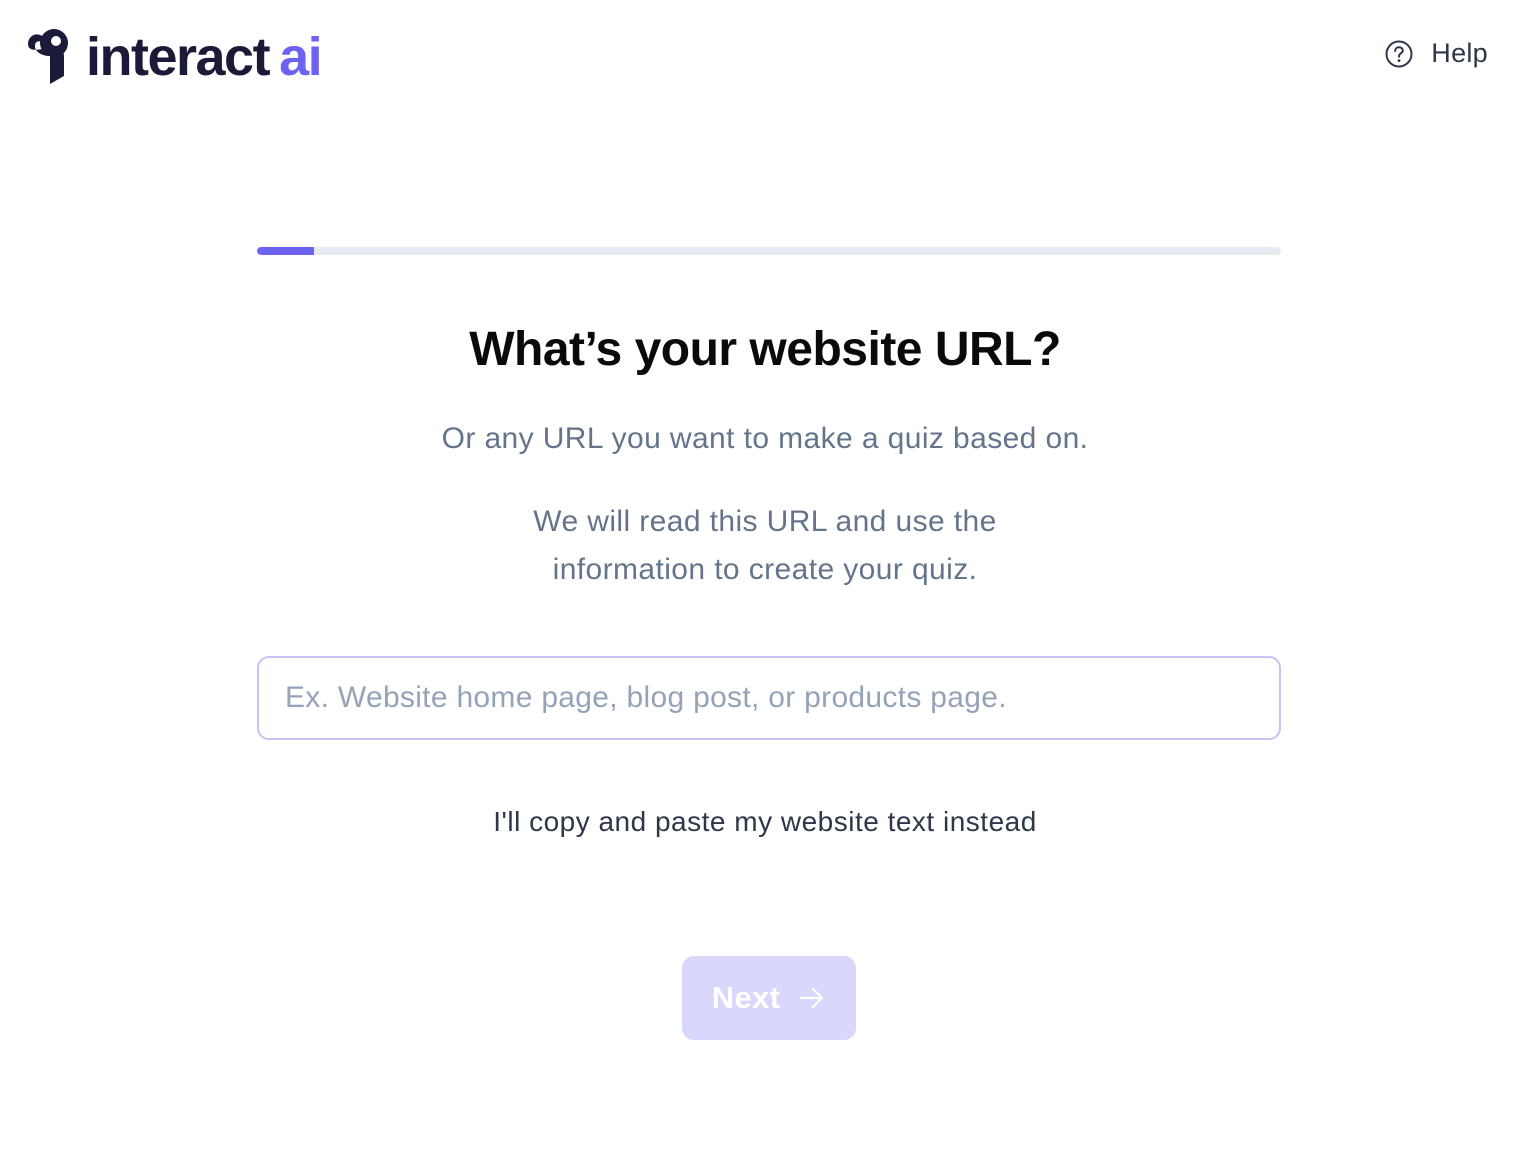 The height and width of the screenshot is (1150, 1530). What do you see at coordinates (746, 997) in the screenshot?
I see `next-button-label: Next` at bounding box center [746, 997].